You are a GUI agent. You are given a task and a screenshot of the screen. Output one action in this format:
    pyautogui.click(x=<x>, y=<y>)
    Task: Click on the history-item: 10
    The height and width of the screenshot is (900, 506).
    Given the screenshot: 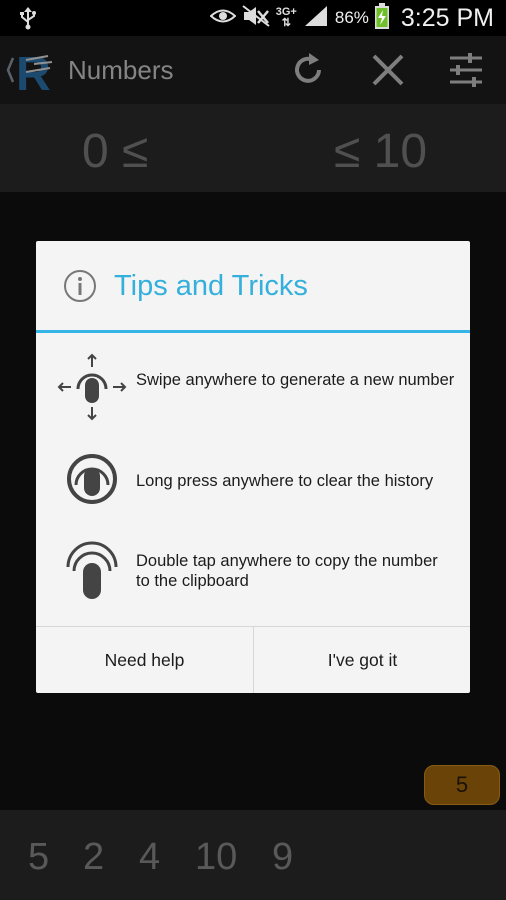 What is the action you would take?
    pyautogui.click(x=216, y=857)
    